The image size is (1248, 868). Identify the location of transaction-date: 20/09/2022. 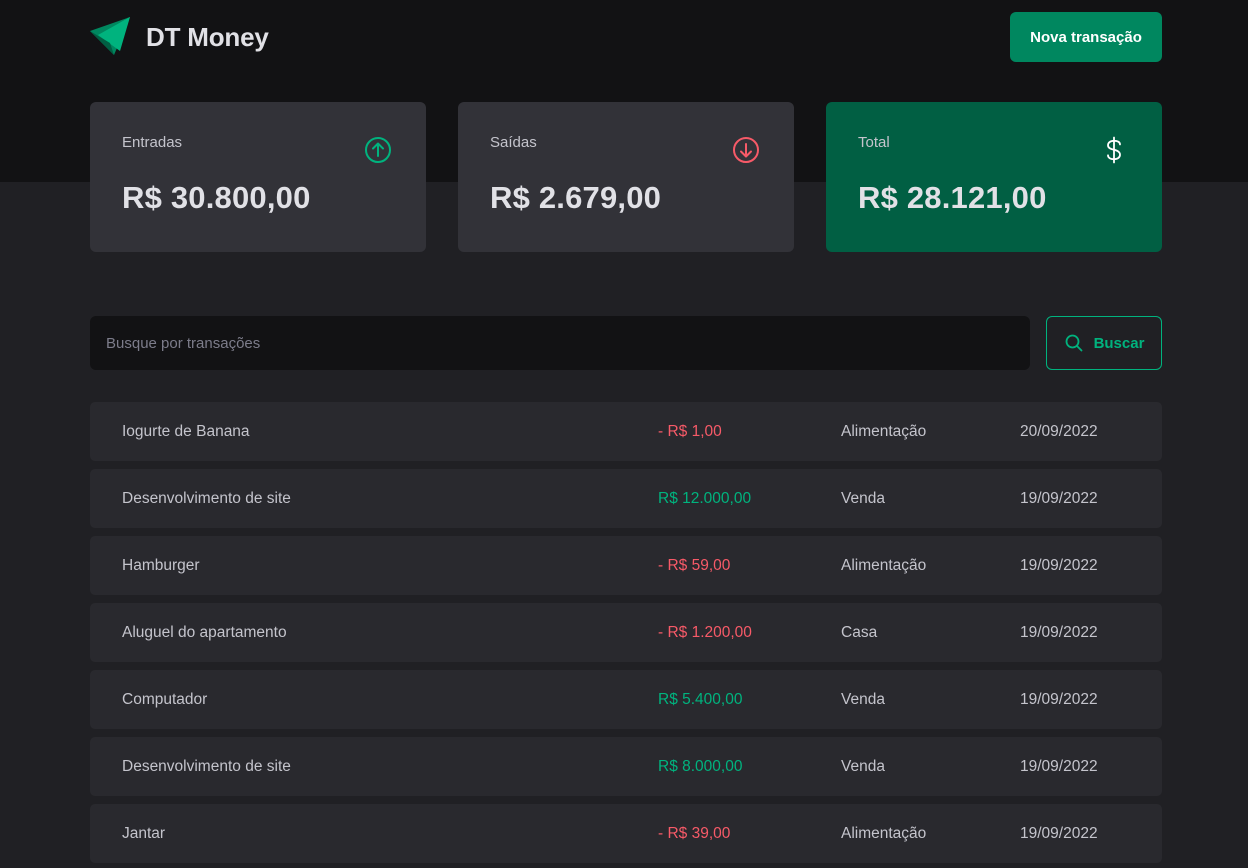
(1059, 431).